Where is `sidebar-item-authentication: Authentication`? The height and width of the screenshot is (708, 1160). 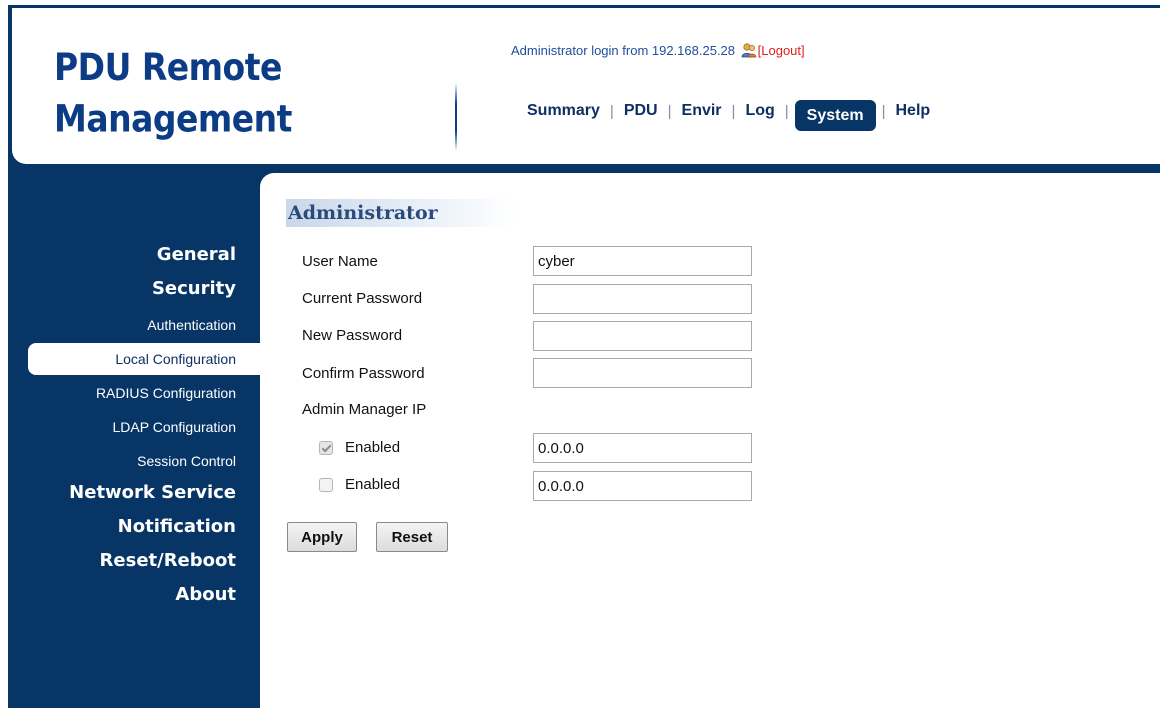
sidebar-item-authentication: Authentication is located at coordinates (134, 325).